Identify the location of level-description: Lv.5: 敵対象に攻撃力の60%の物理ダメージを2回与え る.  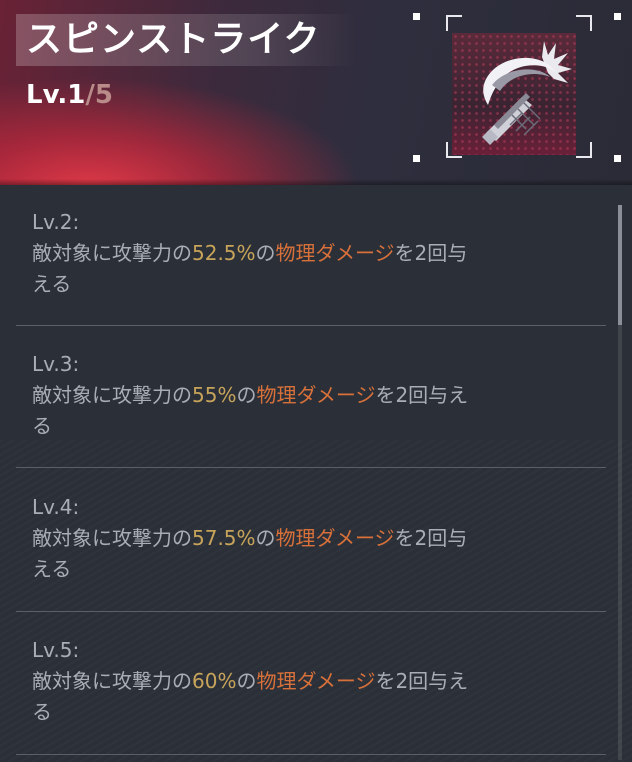
(312, 681).